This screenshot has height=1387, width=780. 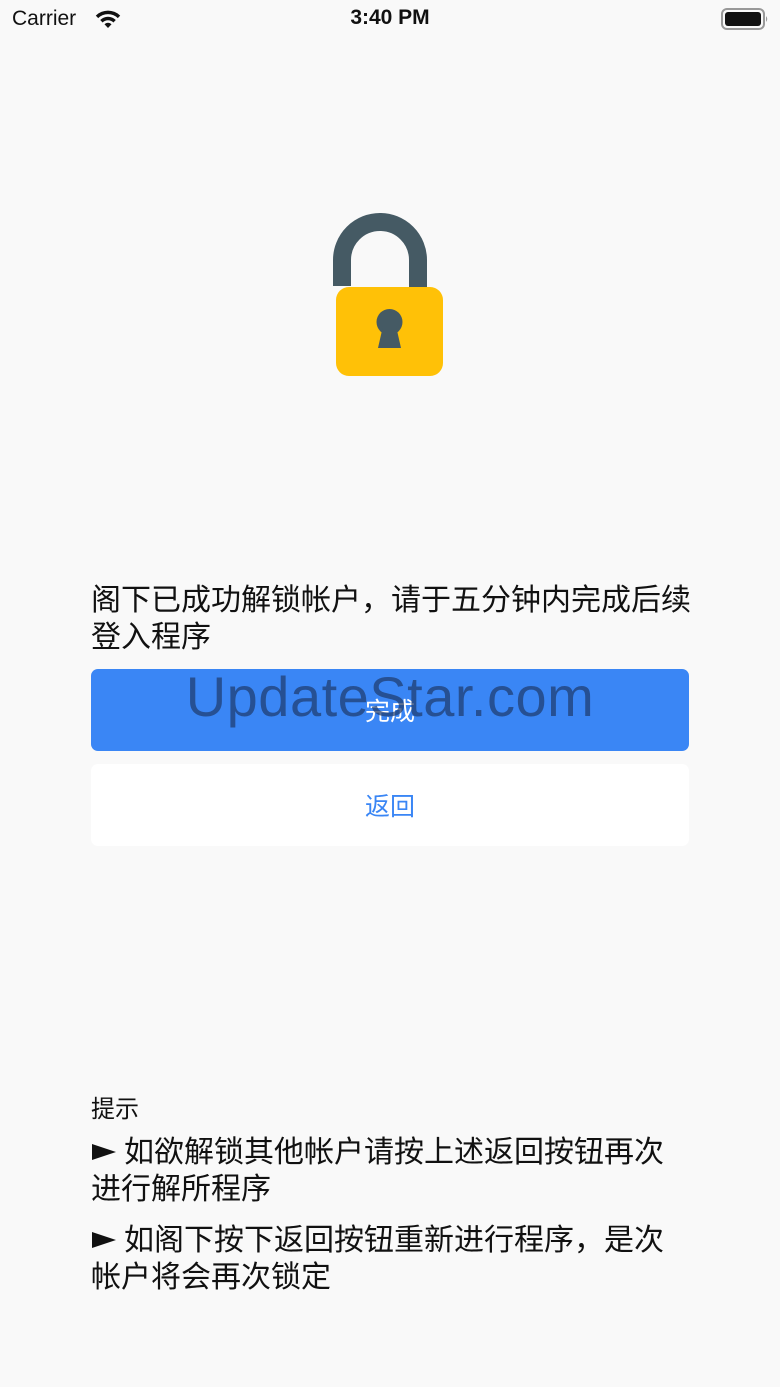 What do you see at coordinates (744, 19) in the screenshot?
I see `battery-icon` at bounding box center [744, 19].